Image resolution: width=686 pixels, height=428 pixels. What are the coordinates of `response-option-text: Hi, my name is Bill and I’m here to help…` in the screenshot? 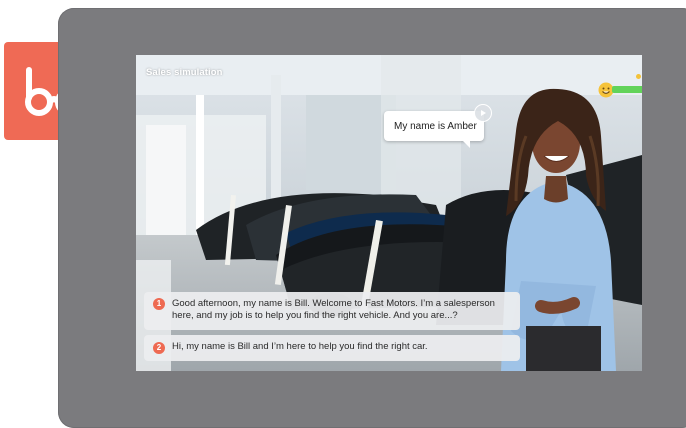 It's located at (300, 346).